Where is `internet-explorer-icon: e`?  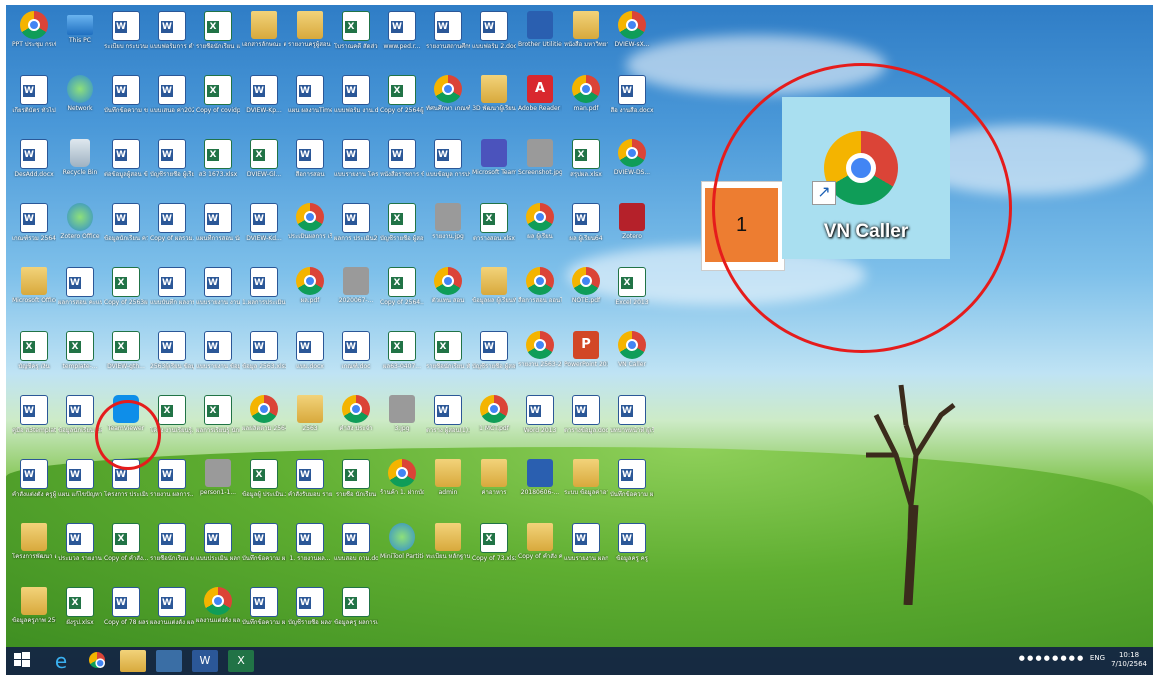 internet-explorer-icon: e is located at coordinates (61, 661).